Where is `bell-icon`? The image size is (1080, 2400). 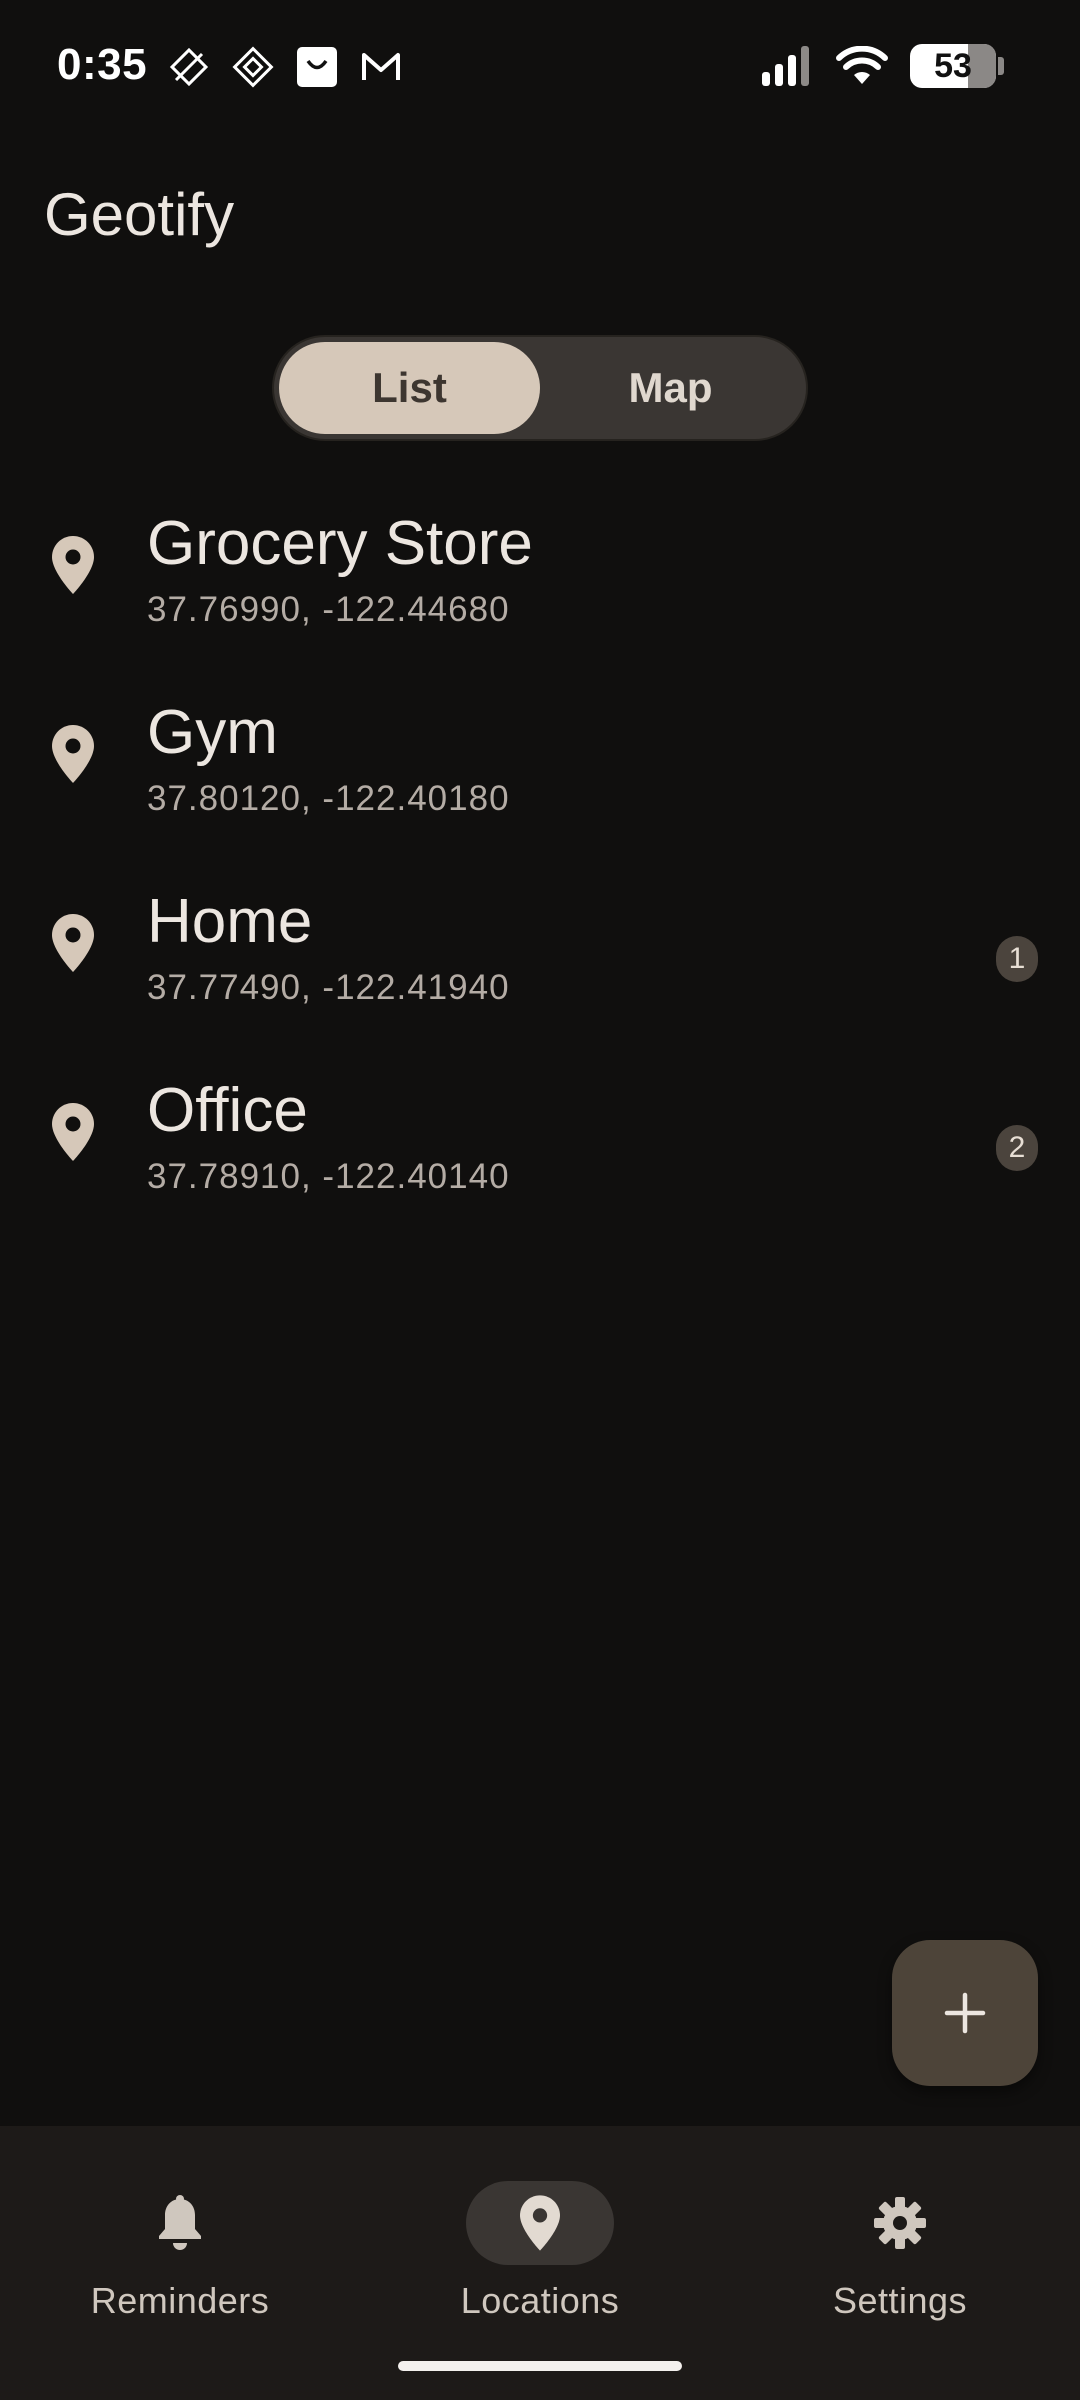
bell-icon is located at coordinates (180, 2222).